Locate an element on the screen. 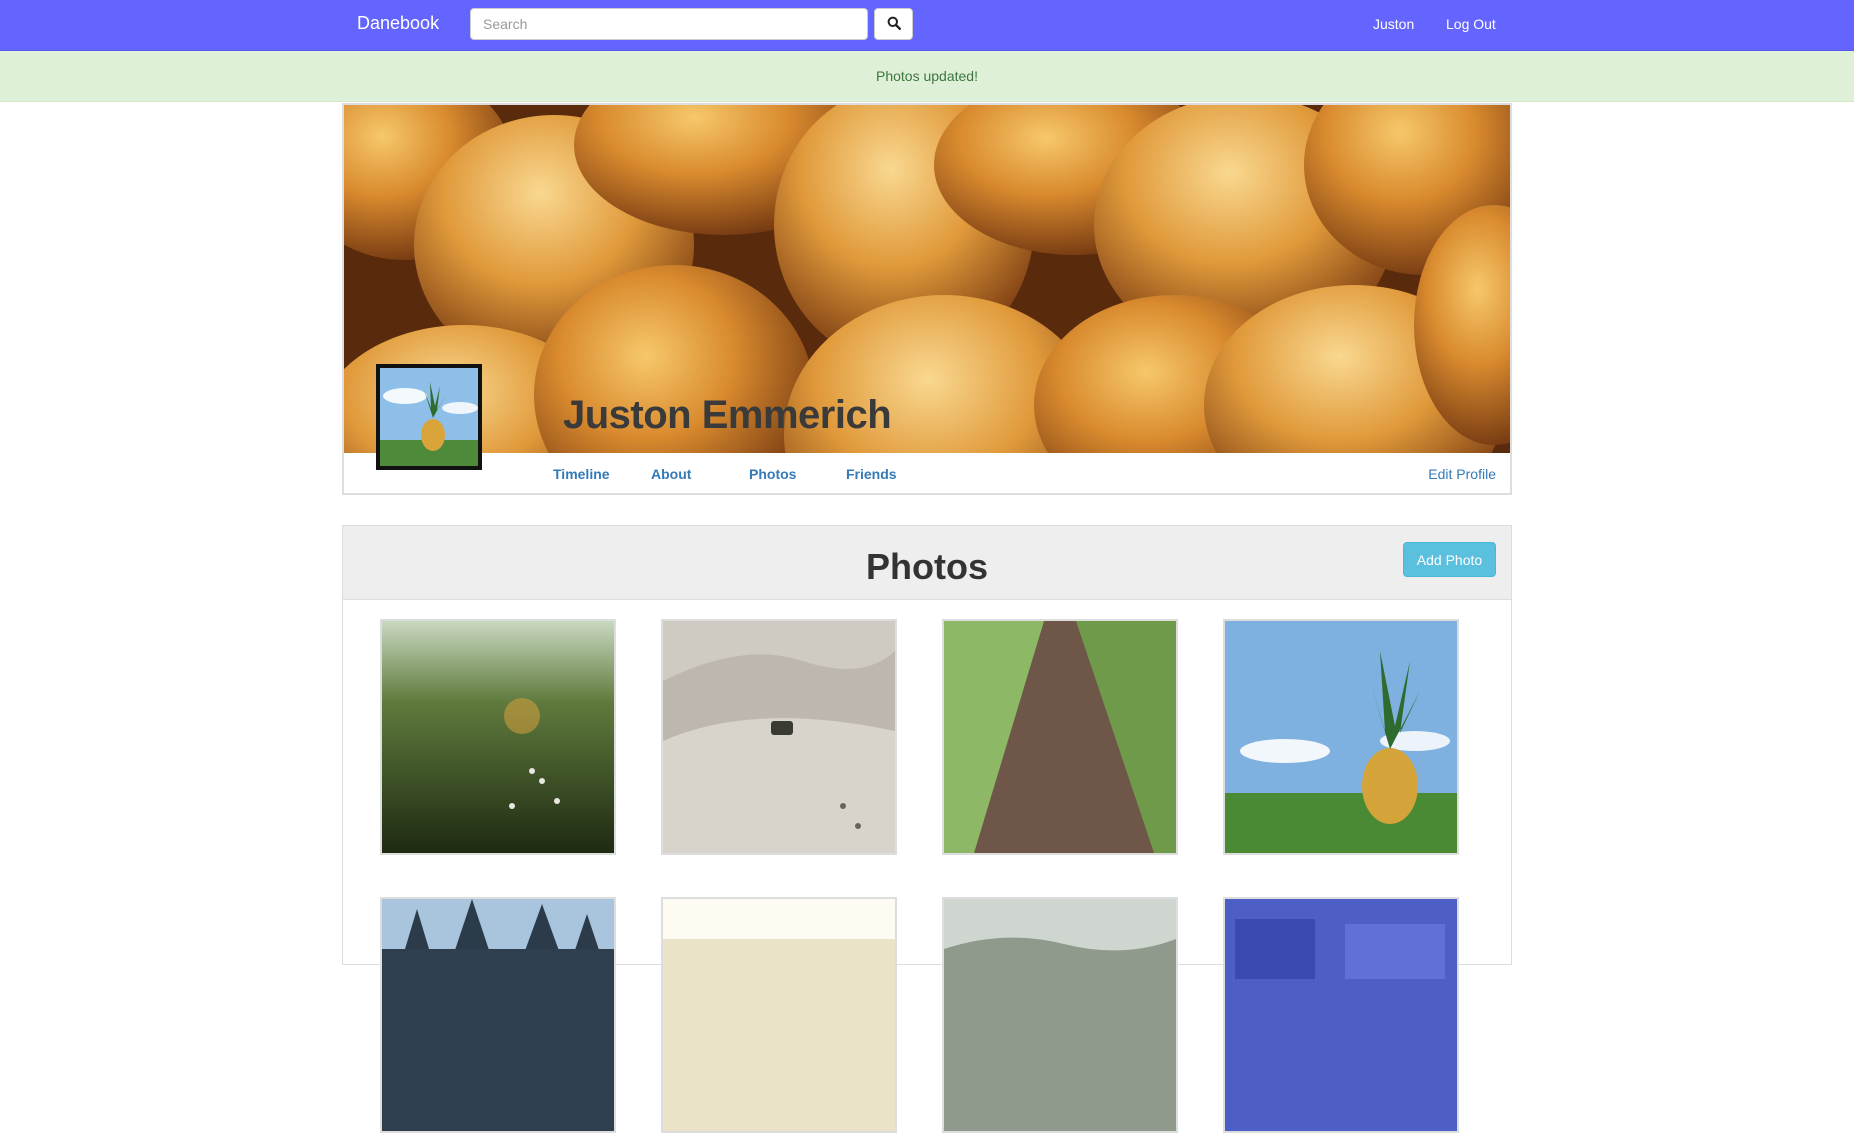 The height and width of the screenshot is (1133, 1854). tab-friends: Friends is located at coordinates (871, 474).